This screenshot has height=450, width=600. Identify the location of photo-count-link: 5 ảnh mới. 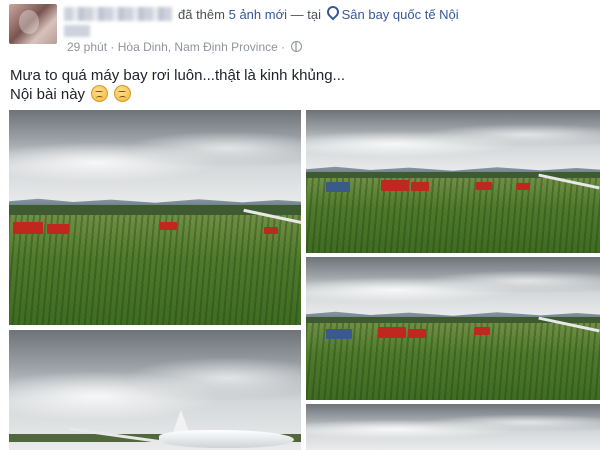
(258, 14).